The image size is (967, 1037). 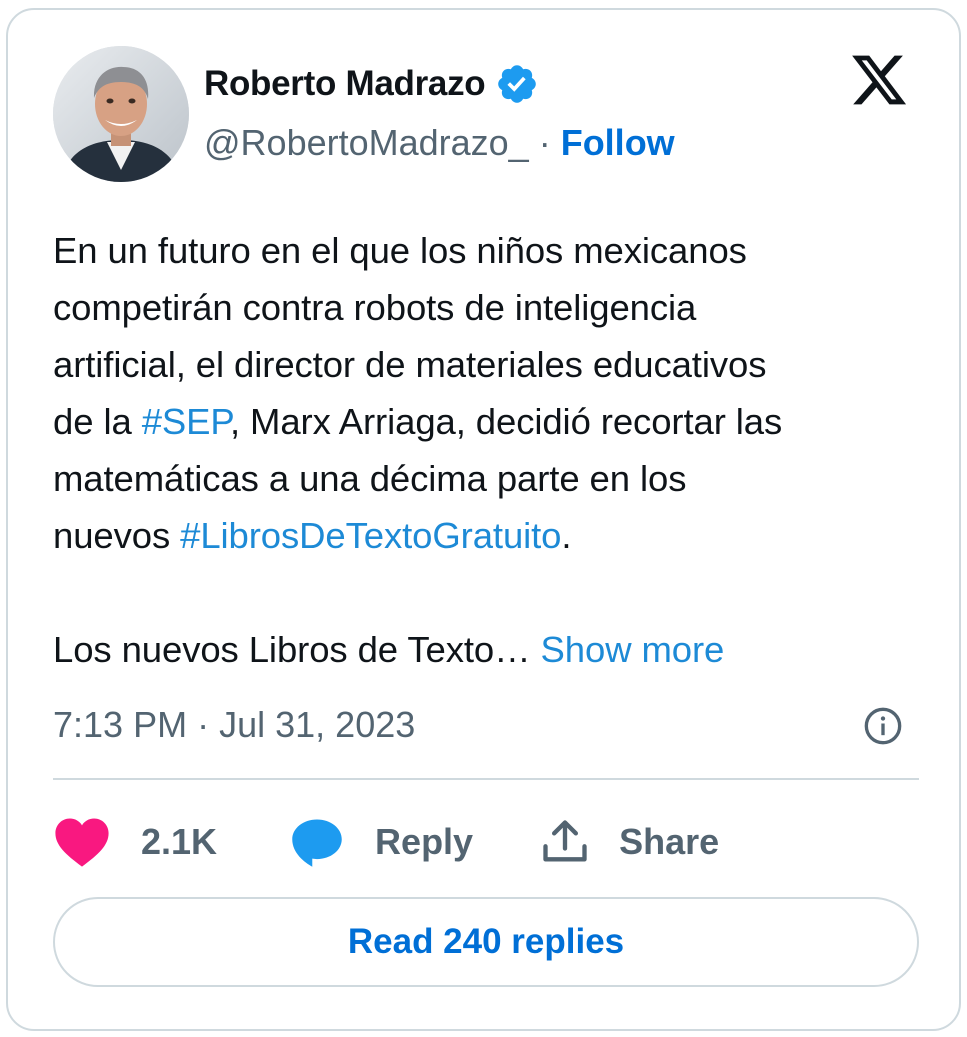 What do you see at coordinates (317, 724) in the screenshot?
I see `tweet-date: Jul 31, 2023` at bounding box center [317, 724].